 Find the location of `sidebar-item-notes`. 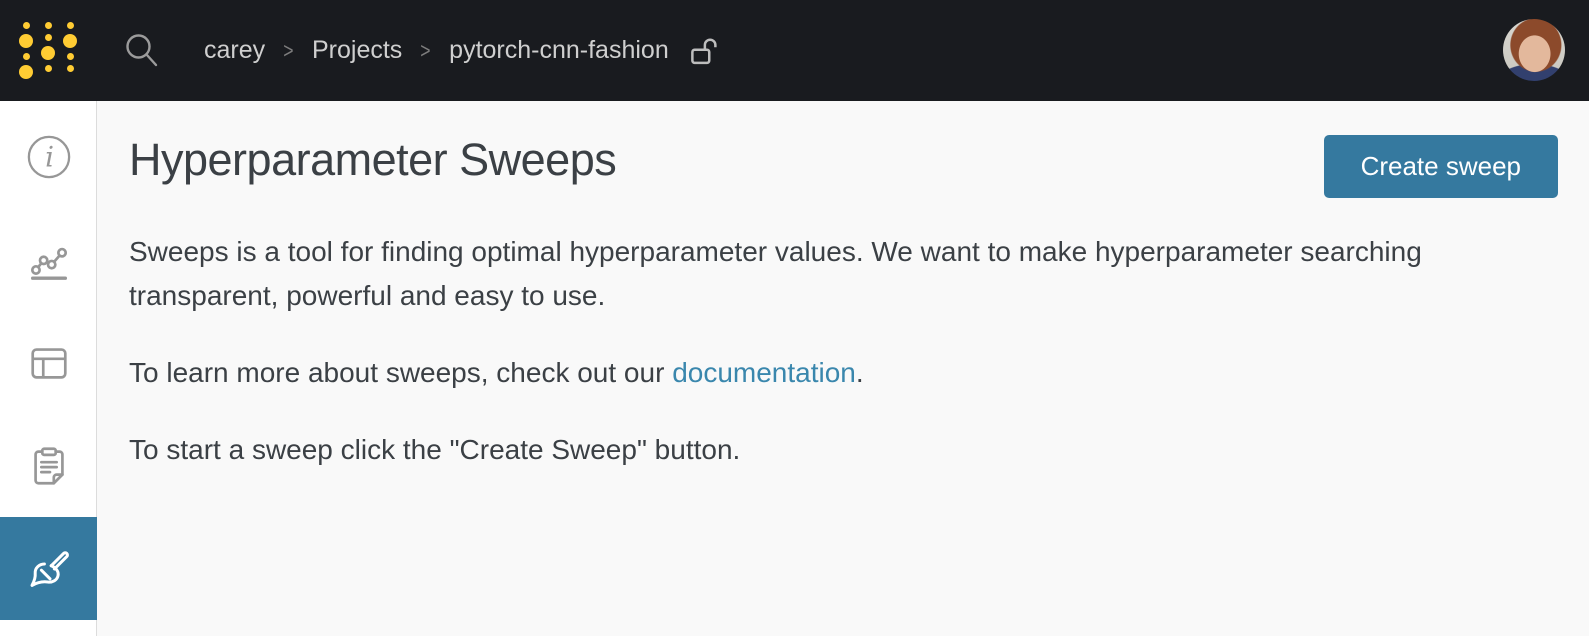

sidebar-item-notes is located at coordinates (48, 465).